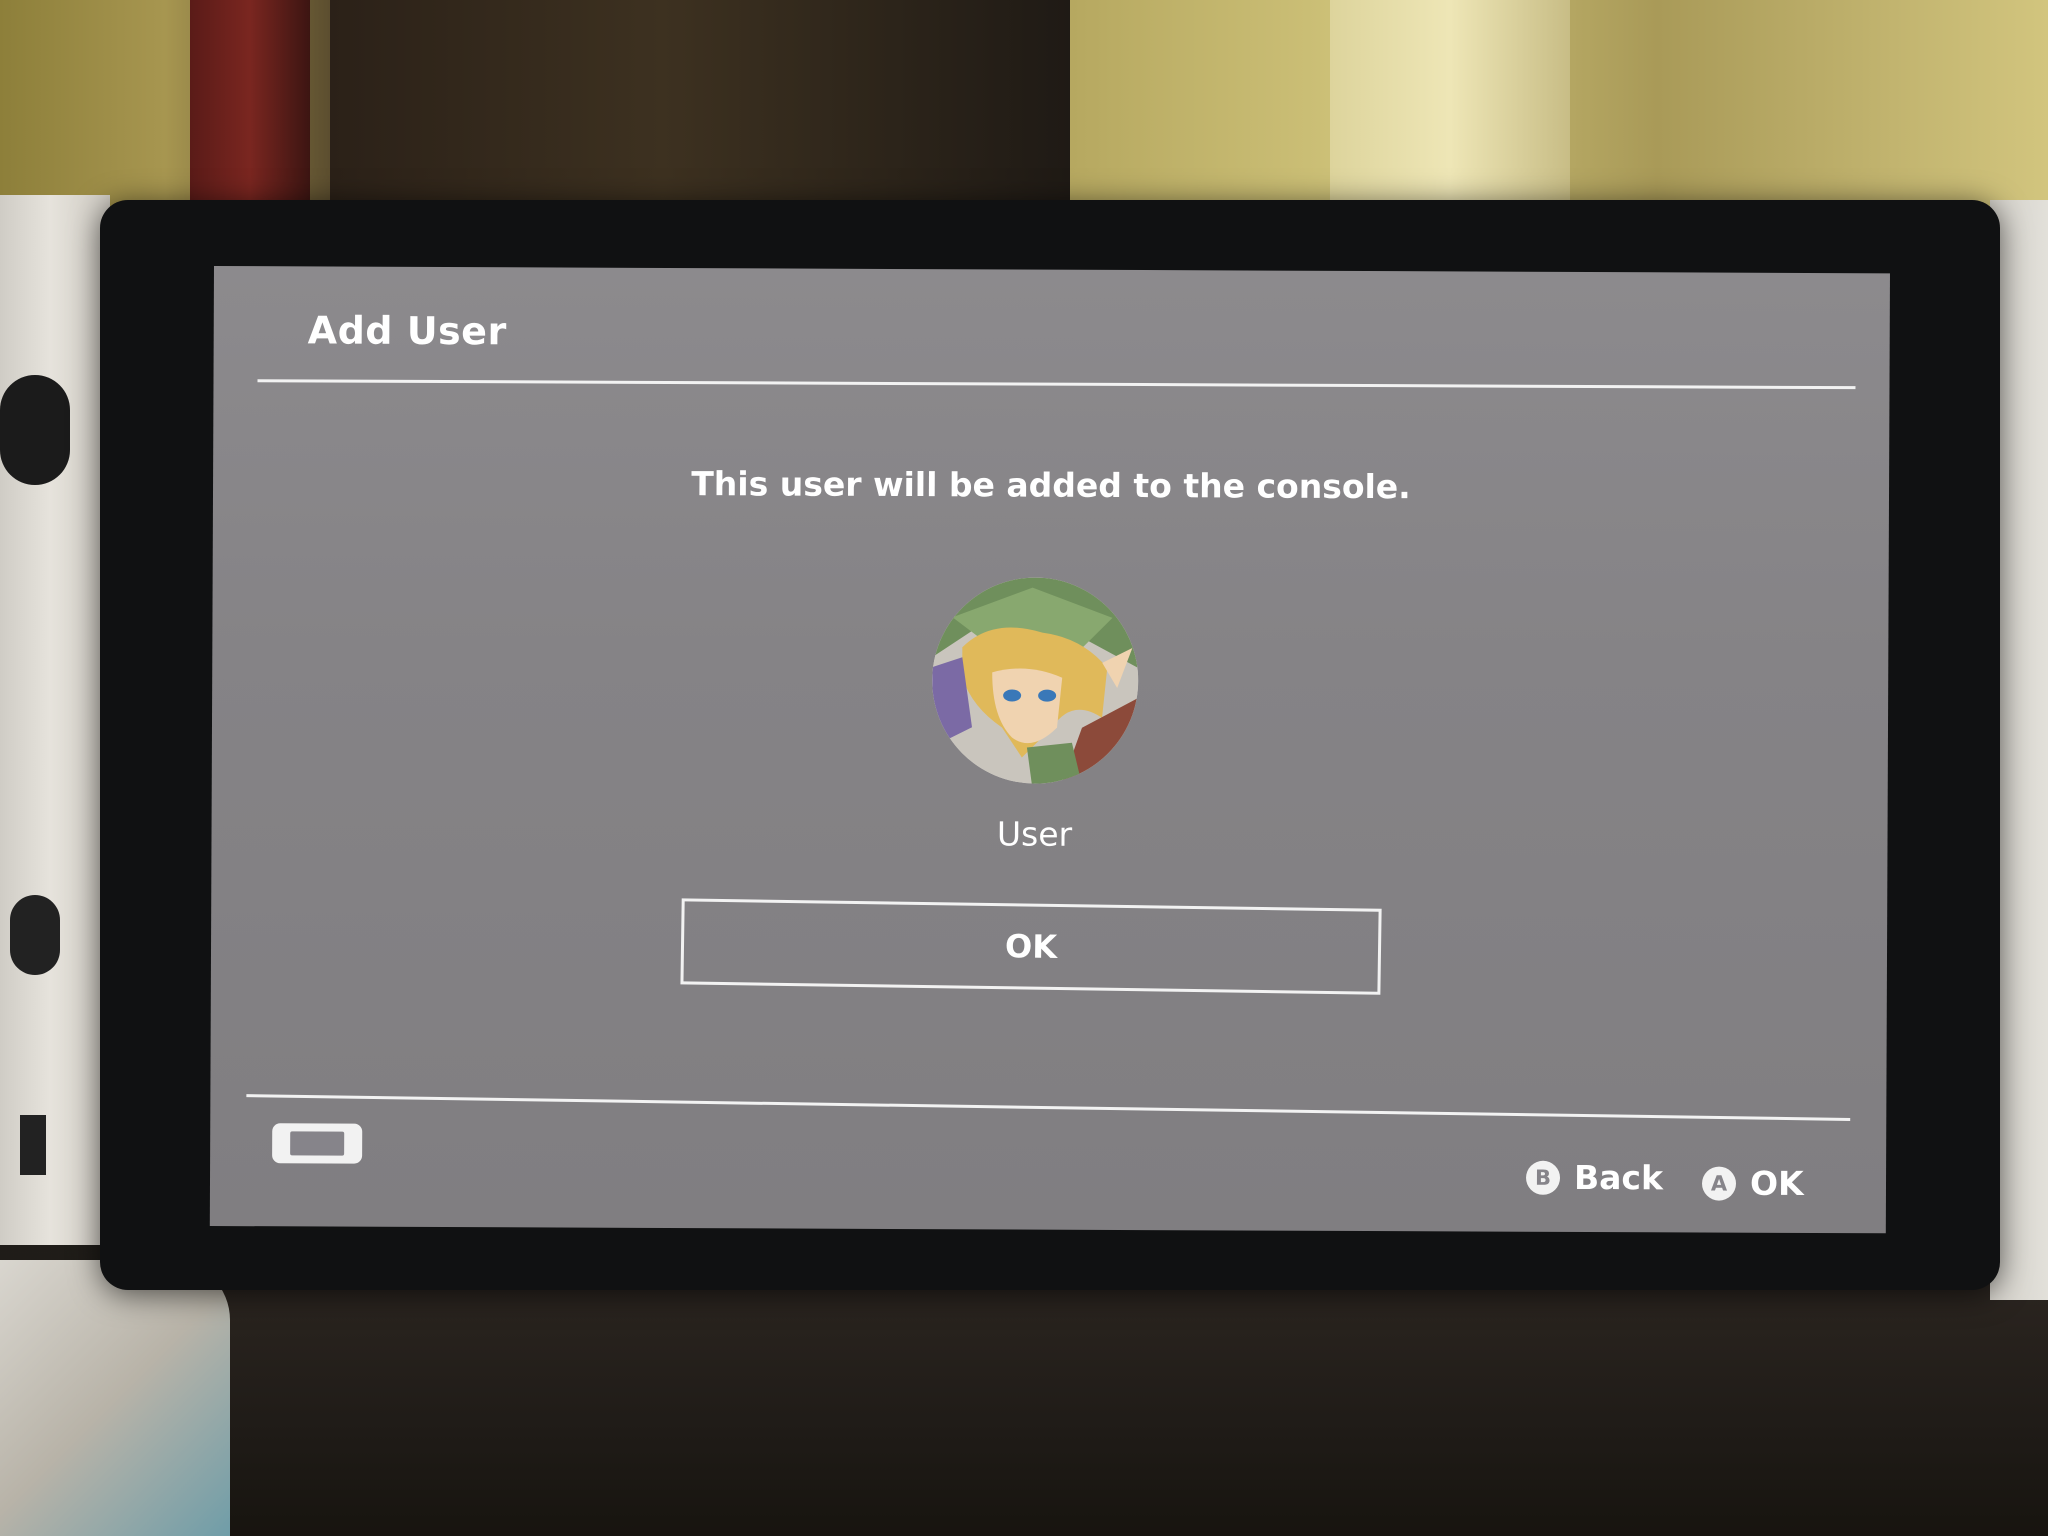 This screenshot has width=2048, height=1536. What do you see at coordinates (33, 1145) in the screenshot?
I see `capture-button` at bounding box center [33, 1145].